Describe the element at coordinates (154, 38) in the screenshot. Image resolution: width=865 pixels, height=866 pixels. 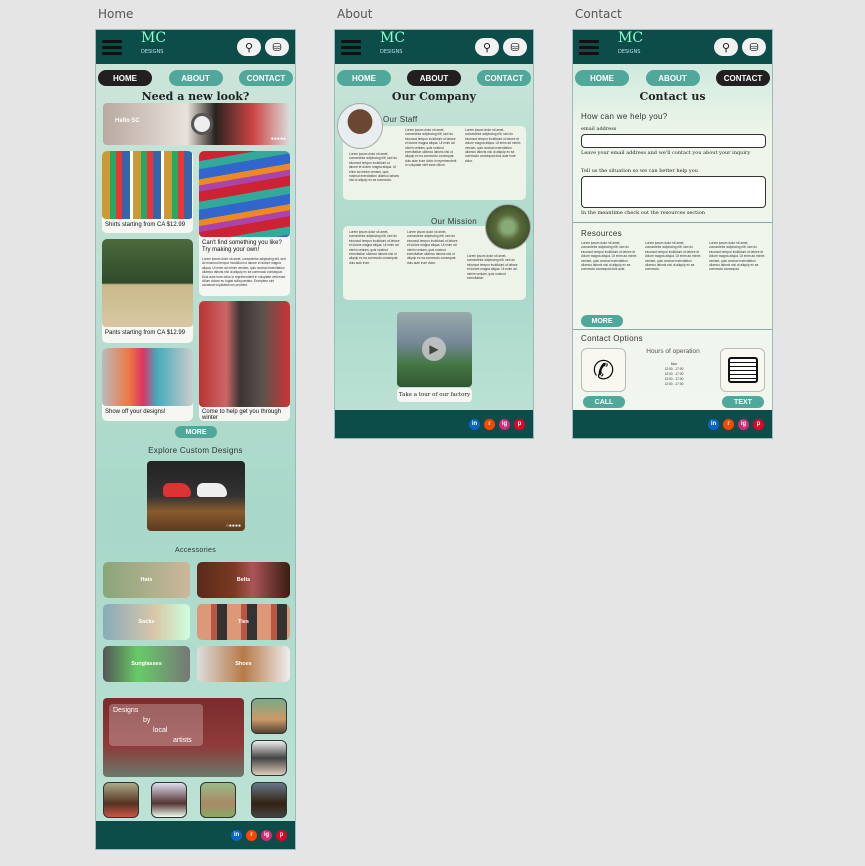
I see `logo-text: MC` at that location.